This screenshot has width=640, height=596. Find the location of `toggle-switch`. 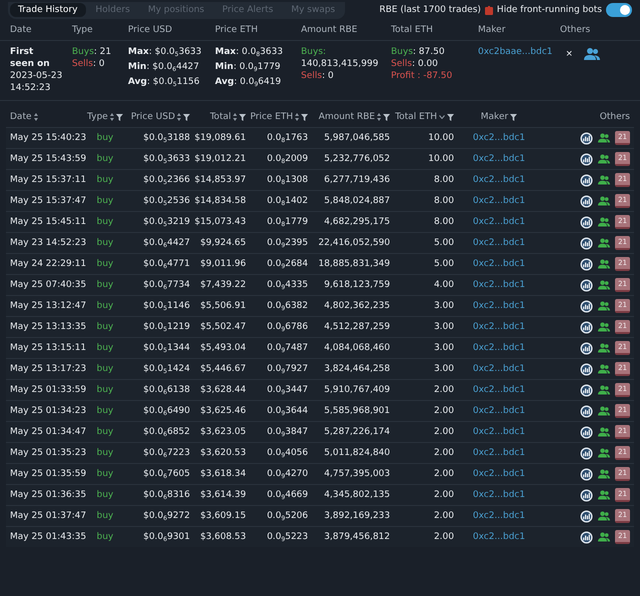

toggle-switch is located at coordinates (619, 10).